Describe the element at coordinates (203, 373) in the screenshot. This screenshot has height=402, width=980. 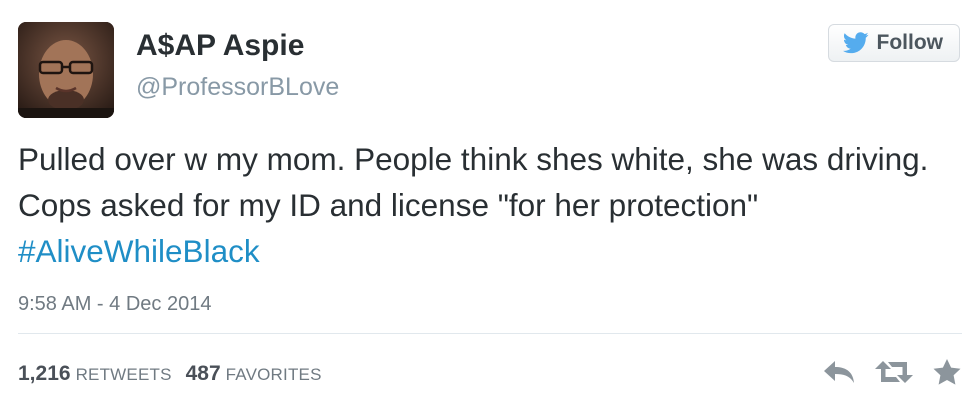
I see `favorites-count: 487` at that location.